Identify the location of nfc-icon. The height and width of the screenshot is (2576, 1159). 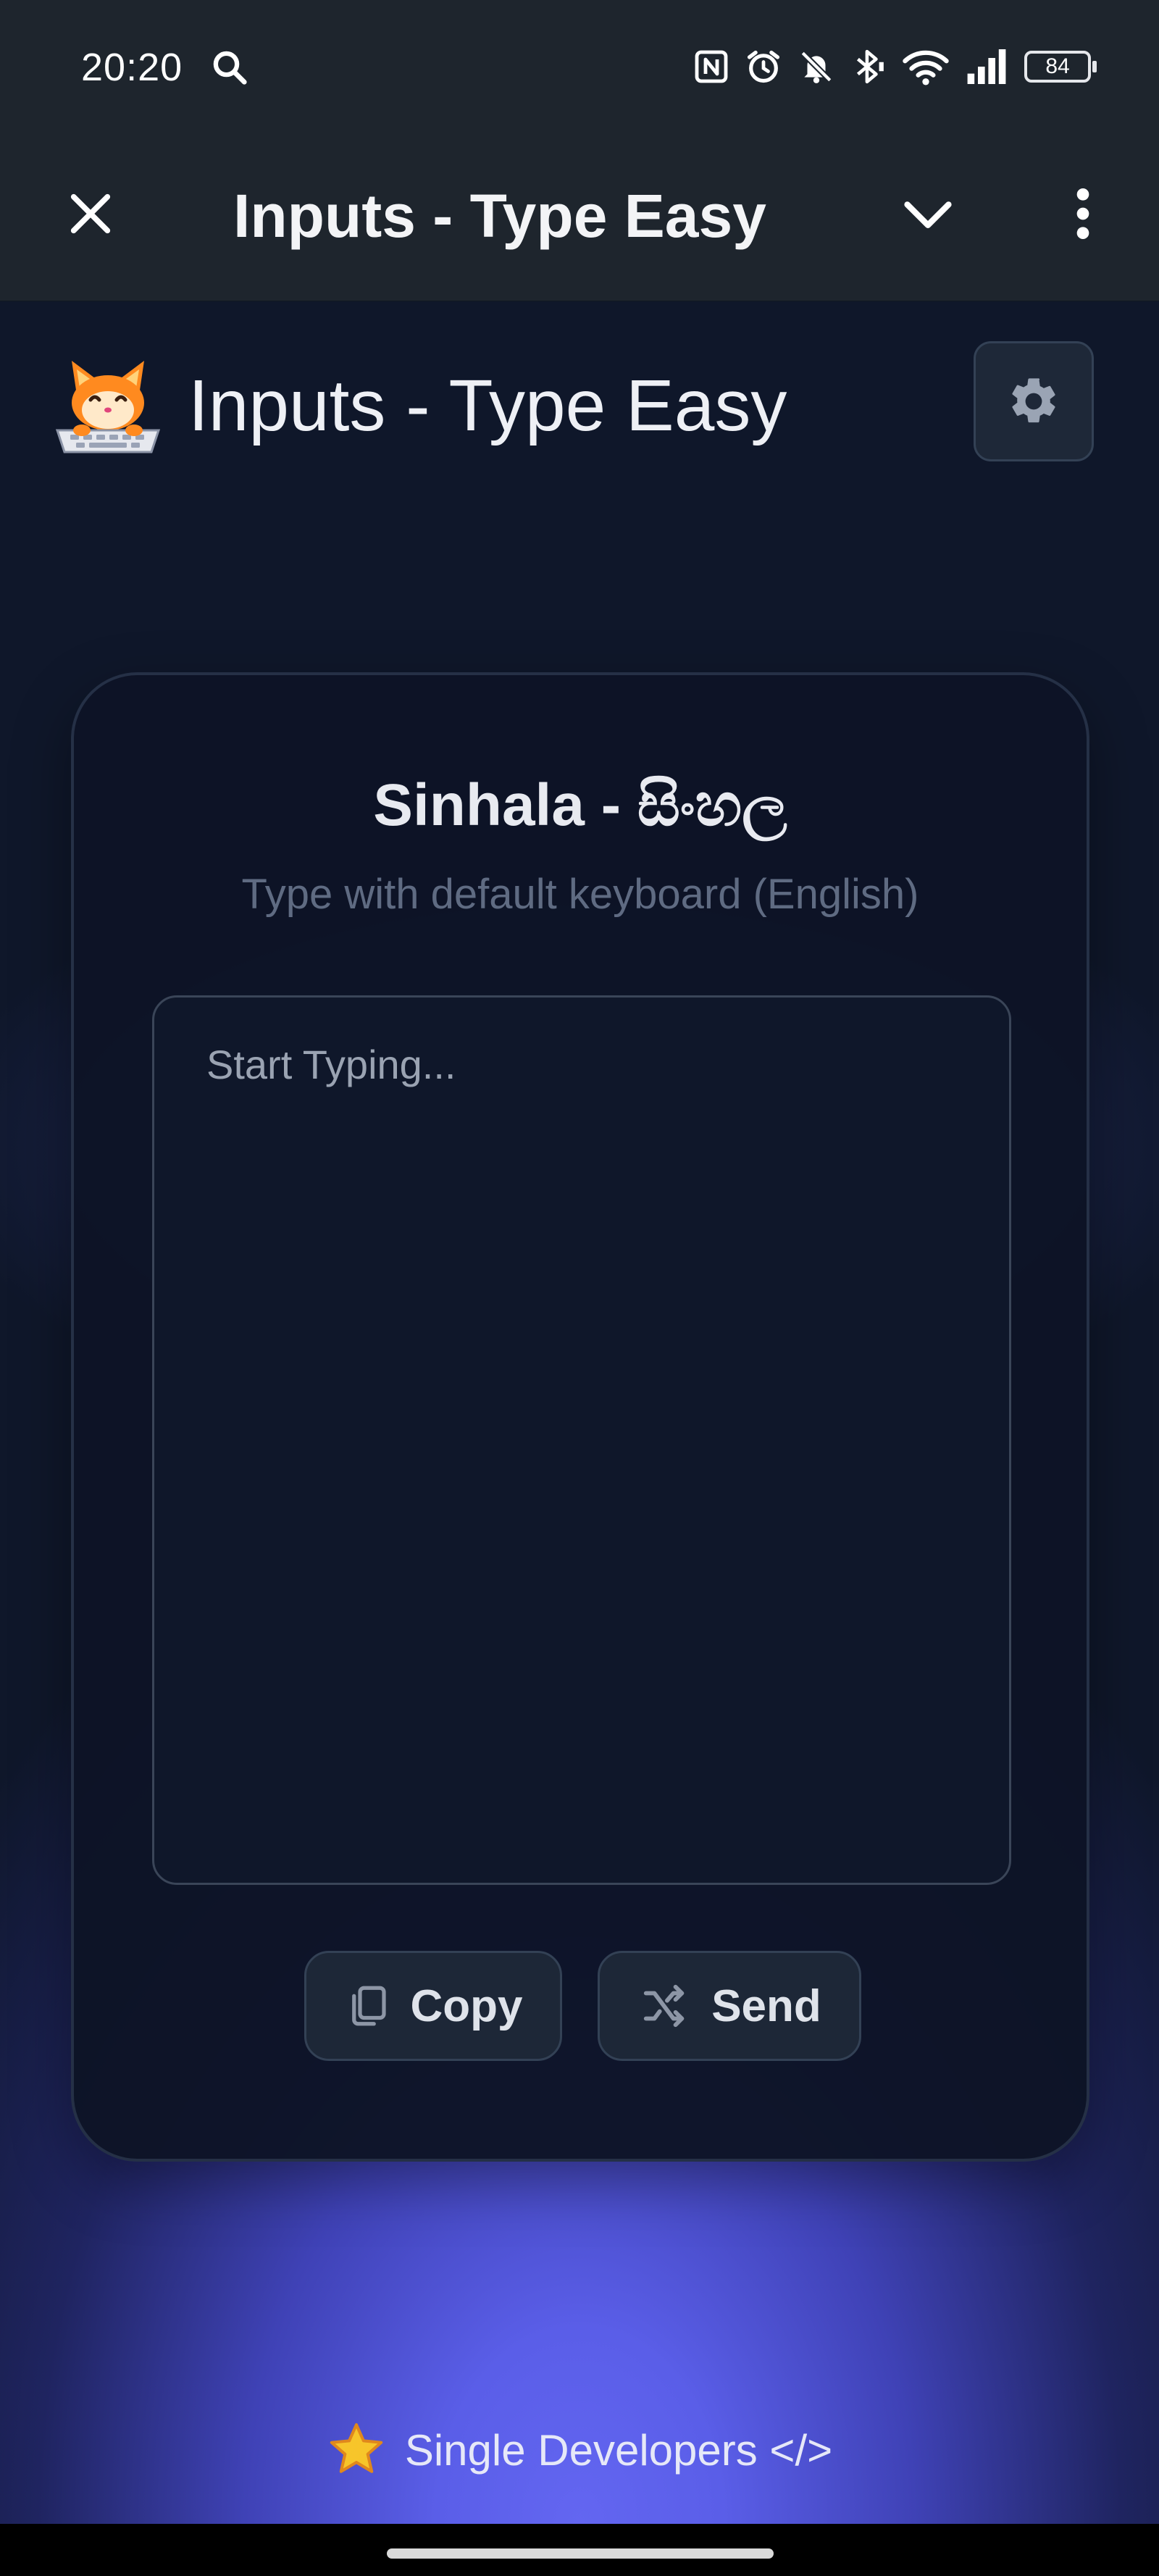
(711, 66).